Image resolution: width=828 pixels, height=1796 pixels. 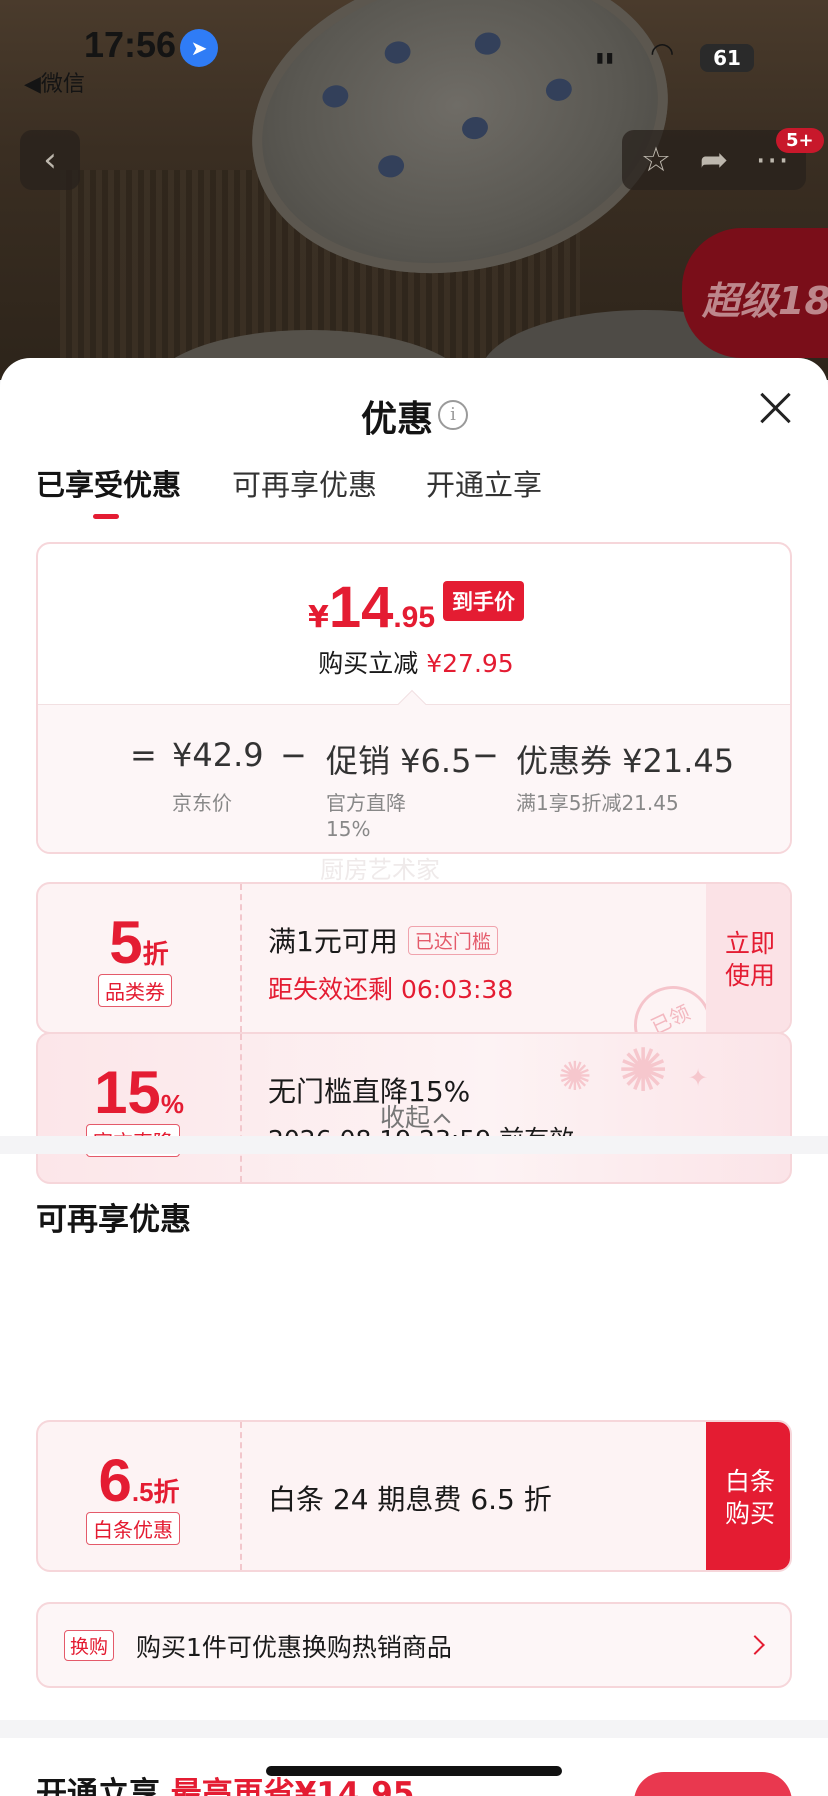 I want to click on tab-open: 开通立享, so click(x=484, y=483).